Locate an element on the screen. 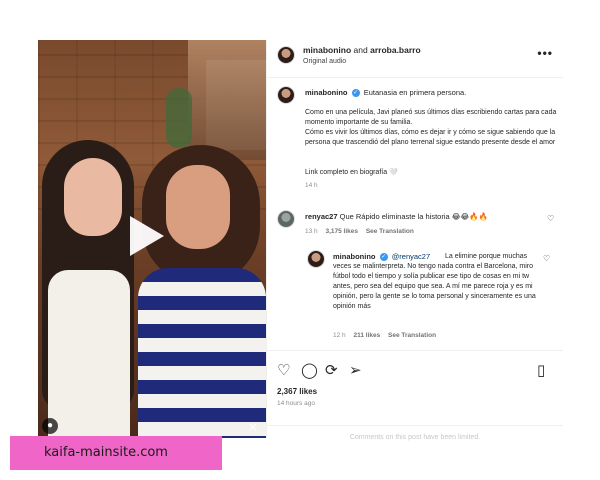  reply-likes: 211 likes is located at coordinates (366, 335).